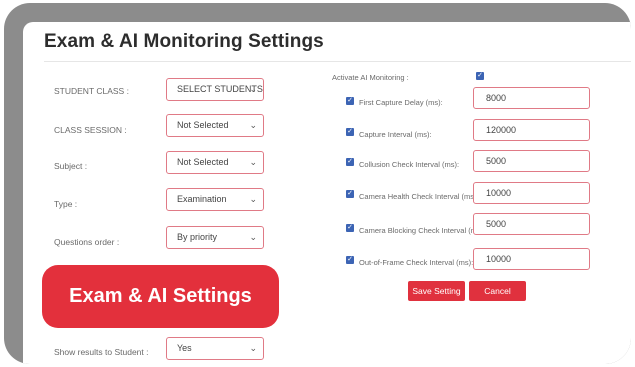 This screenshot has height=367, width=635. I want to click on collusion-check-input: 5000, so click(531, 161).